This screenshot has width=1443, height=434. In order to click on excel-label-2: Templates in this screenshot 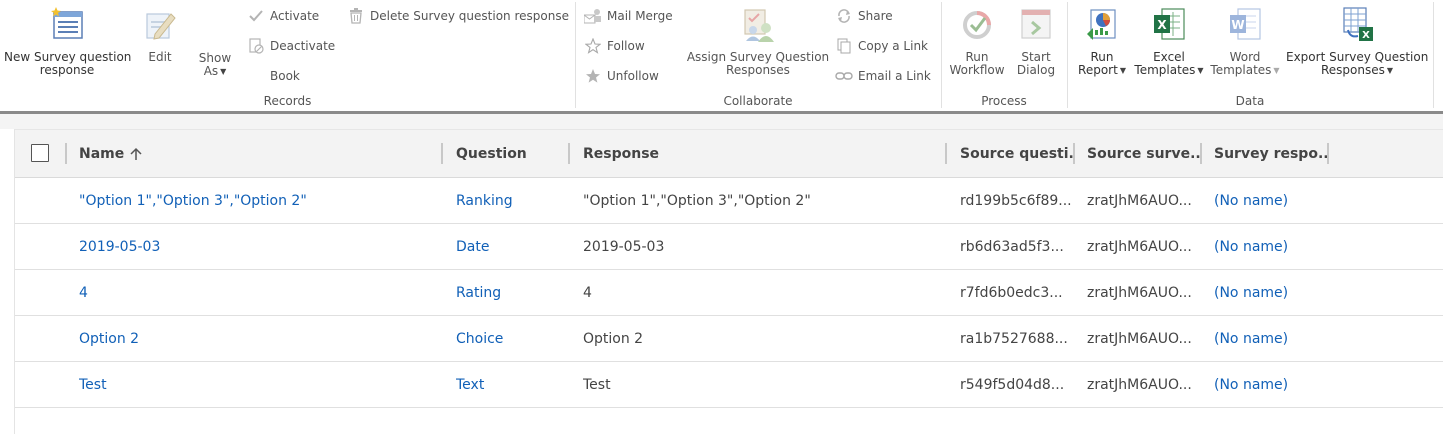, I will do `click(1165, 70)`.